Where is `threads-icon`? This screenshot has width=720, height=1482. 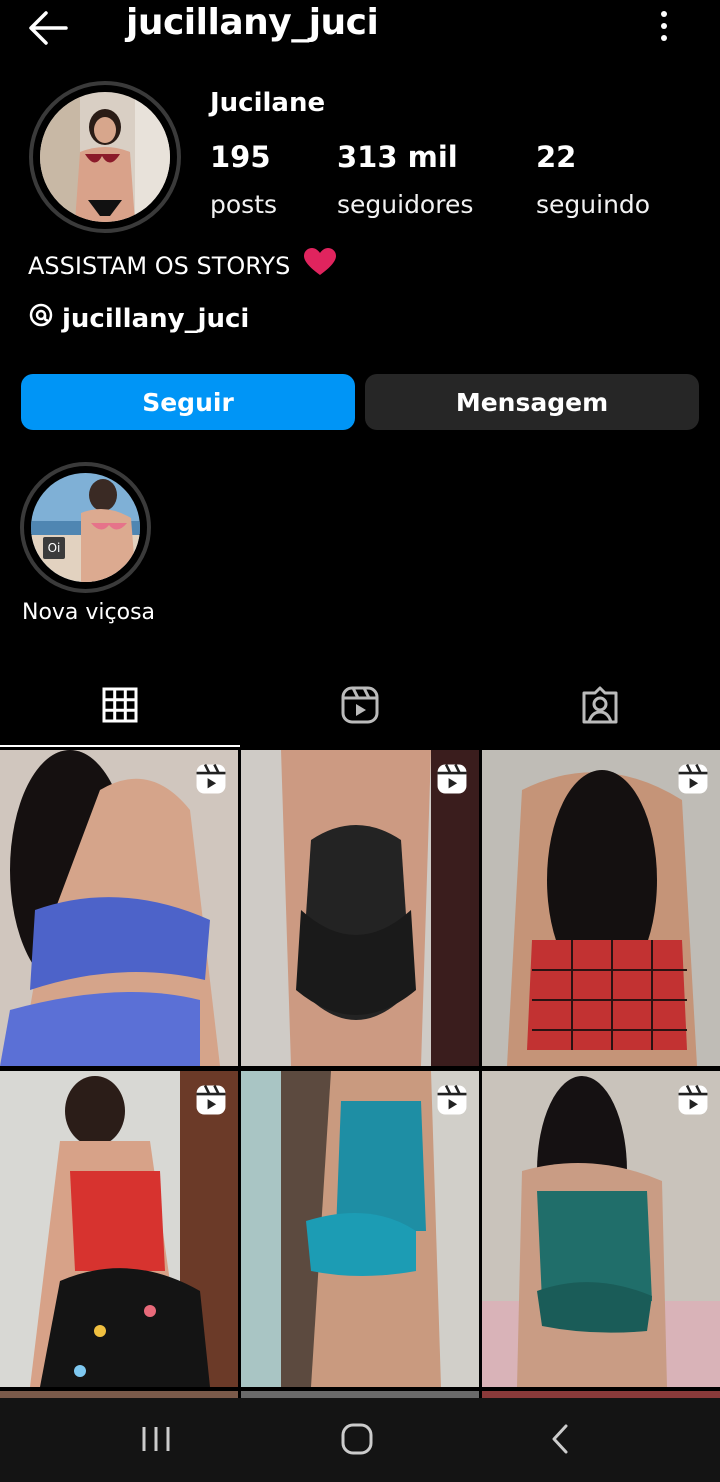 threads-icon is located at coordinates (41, 318).